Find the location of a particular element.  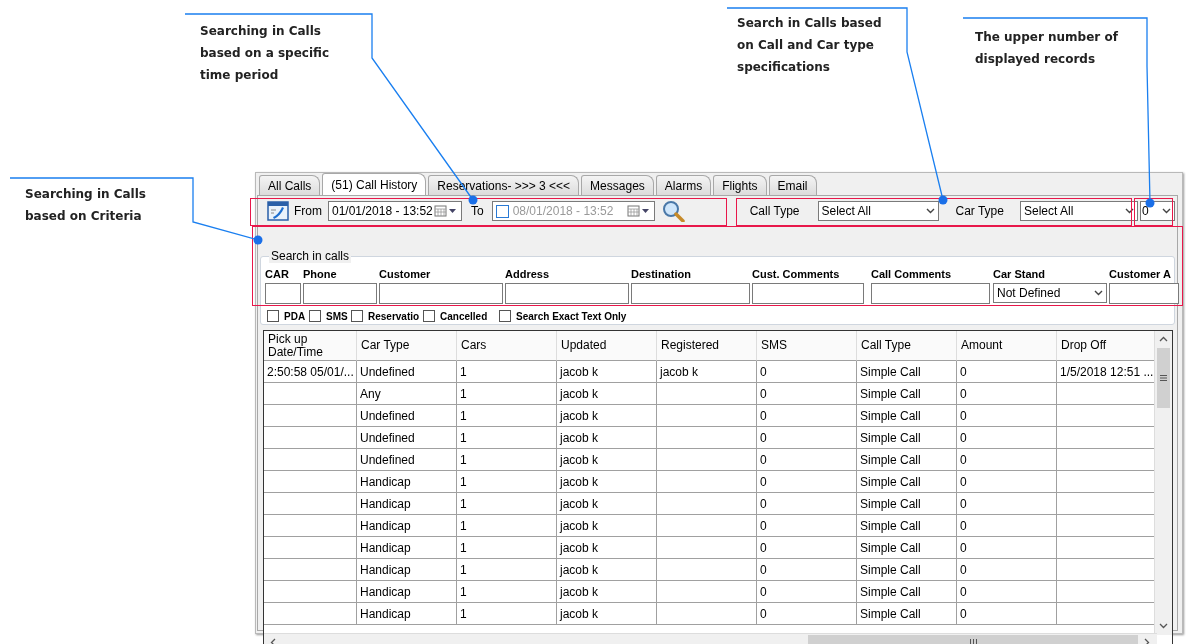

column-header: Cars is located at coordinates (507, 346).